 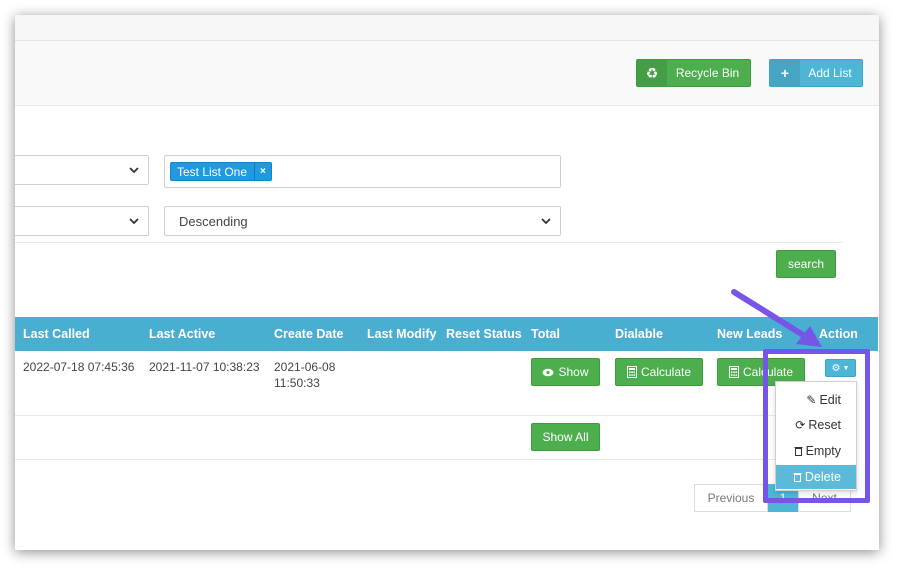 What do you see at coordinates (823, 451) in the screenshot?
I see `menu-item-label: Empty` at bounding box center [823, 451].